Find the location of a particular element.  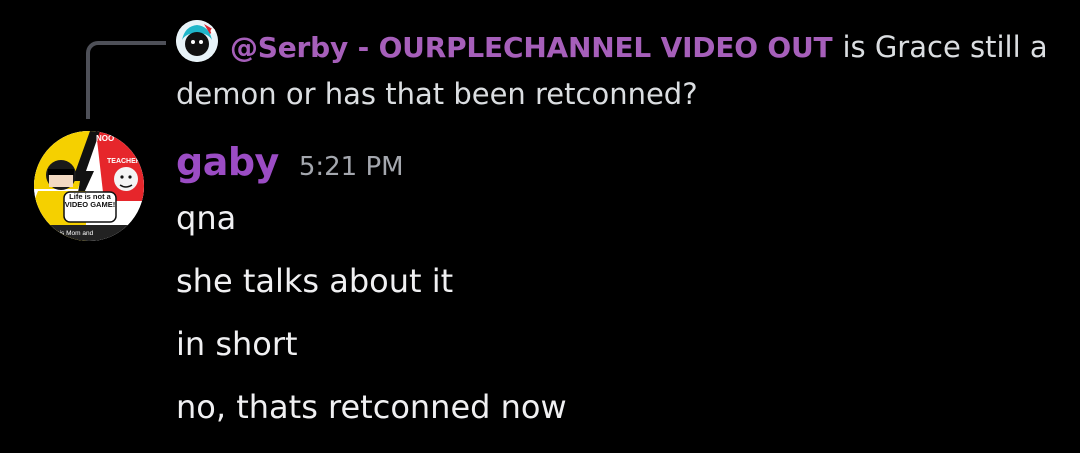

message-line: in short is located at coordinates (237, 344).